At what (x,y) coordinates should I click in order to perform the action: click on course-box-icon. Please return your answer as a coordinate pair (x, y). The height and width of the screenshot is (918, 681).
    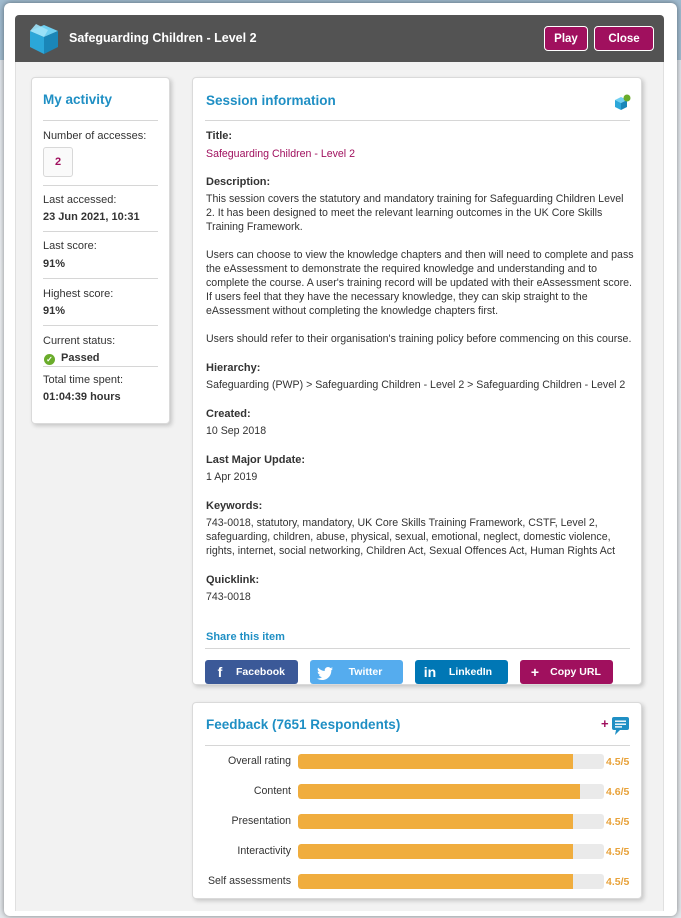
    Looking at the image, I should click on (44, 39).